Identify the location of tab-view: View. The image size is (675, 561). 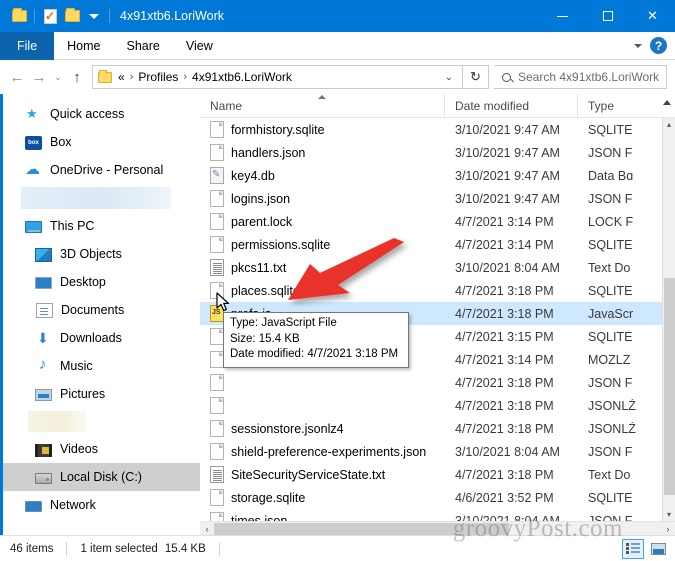
(199, 46).